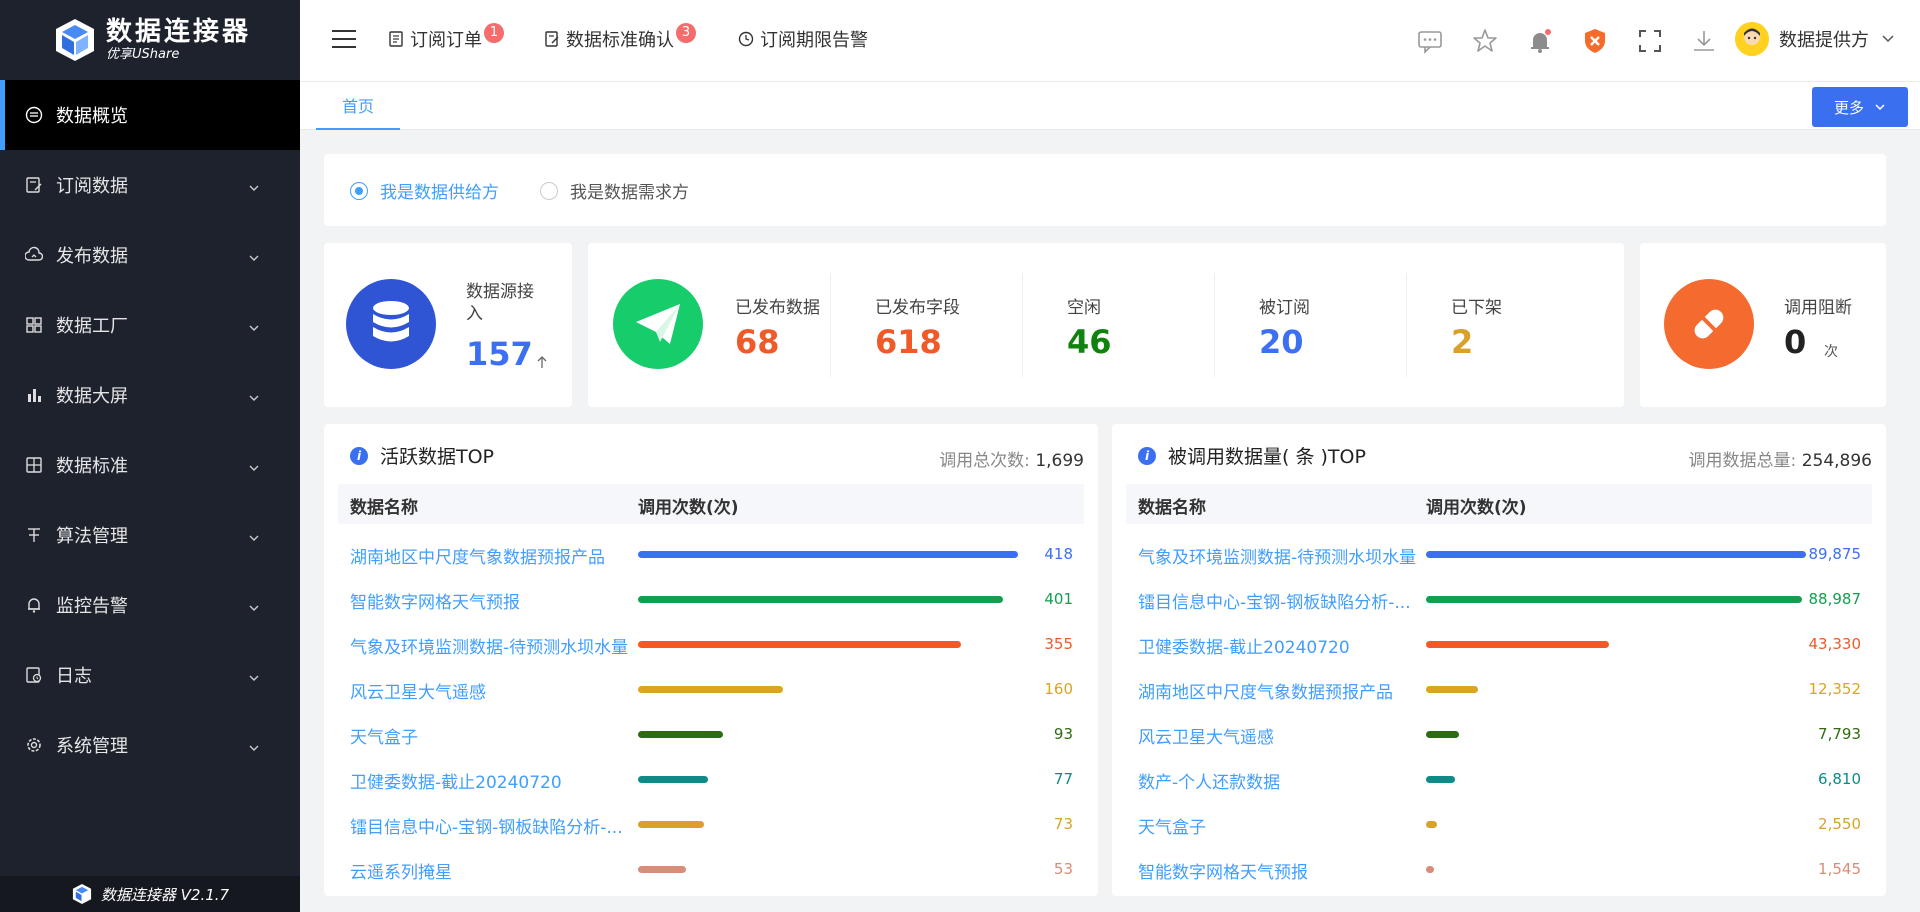 Image resolution: width=1920 pixels, height=912 pixels. Describe the element at coordinates (711, 868) in the screenshot. I see `list-item: 云遥系列掩星 53` at that location.